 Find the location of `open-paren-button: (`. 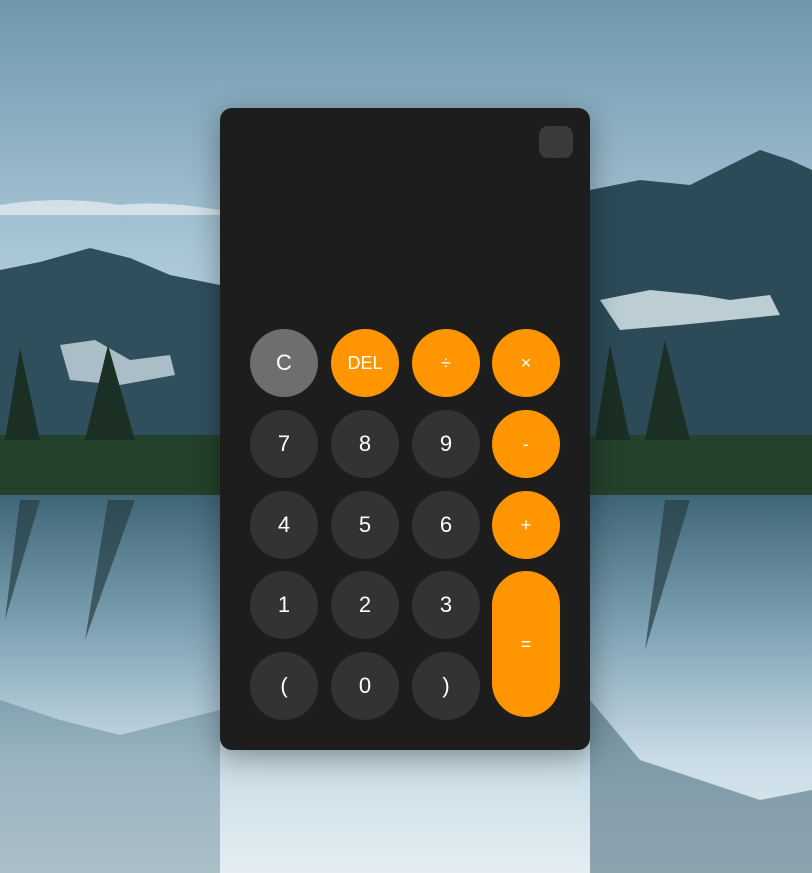

open-paren-button: ( is located at coordinates (284, 686).